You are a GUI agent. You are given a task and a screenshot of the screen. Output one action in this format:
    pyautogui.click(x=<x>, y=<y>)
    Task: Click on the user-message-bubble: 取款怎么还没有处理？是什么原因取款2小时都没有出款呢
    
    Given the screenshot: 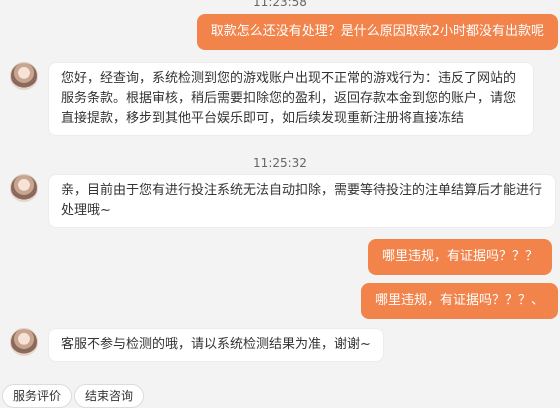 What is the action you would take?
    pyautogui.click(x=377, y=32)
    